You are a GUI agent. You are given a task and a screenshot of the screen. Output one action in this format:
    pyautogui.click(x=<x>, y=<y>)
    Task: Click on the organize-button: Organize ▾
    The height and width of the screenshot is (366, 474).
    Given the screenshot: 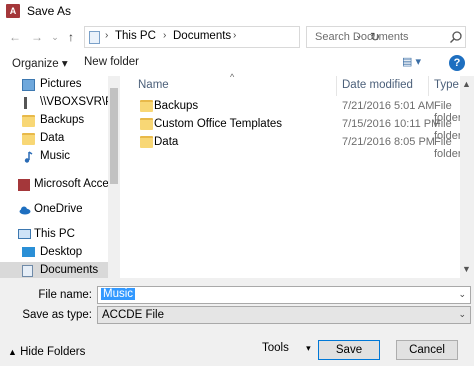 What is the action you would take?
    pyautogui.click(x=40, y=63)
    